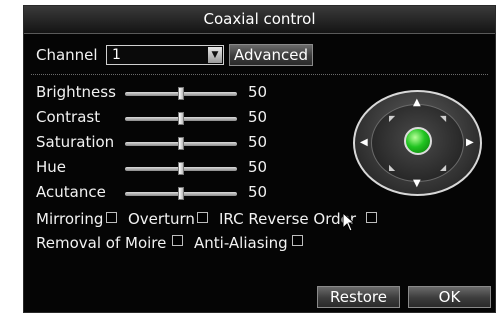  Describe the element at coordinates (67, 55) in the screenshot. I see `channel-label: Channel` at that location.